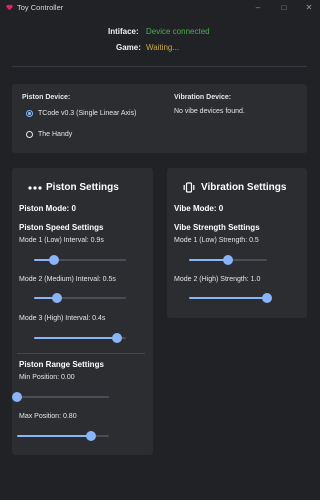  I want to click on window-title: Toy Controller, so click(40, 7).